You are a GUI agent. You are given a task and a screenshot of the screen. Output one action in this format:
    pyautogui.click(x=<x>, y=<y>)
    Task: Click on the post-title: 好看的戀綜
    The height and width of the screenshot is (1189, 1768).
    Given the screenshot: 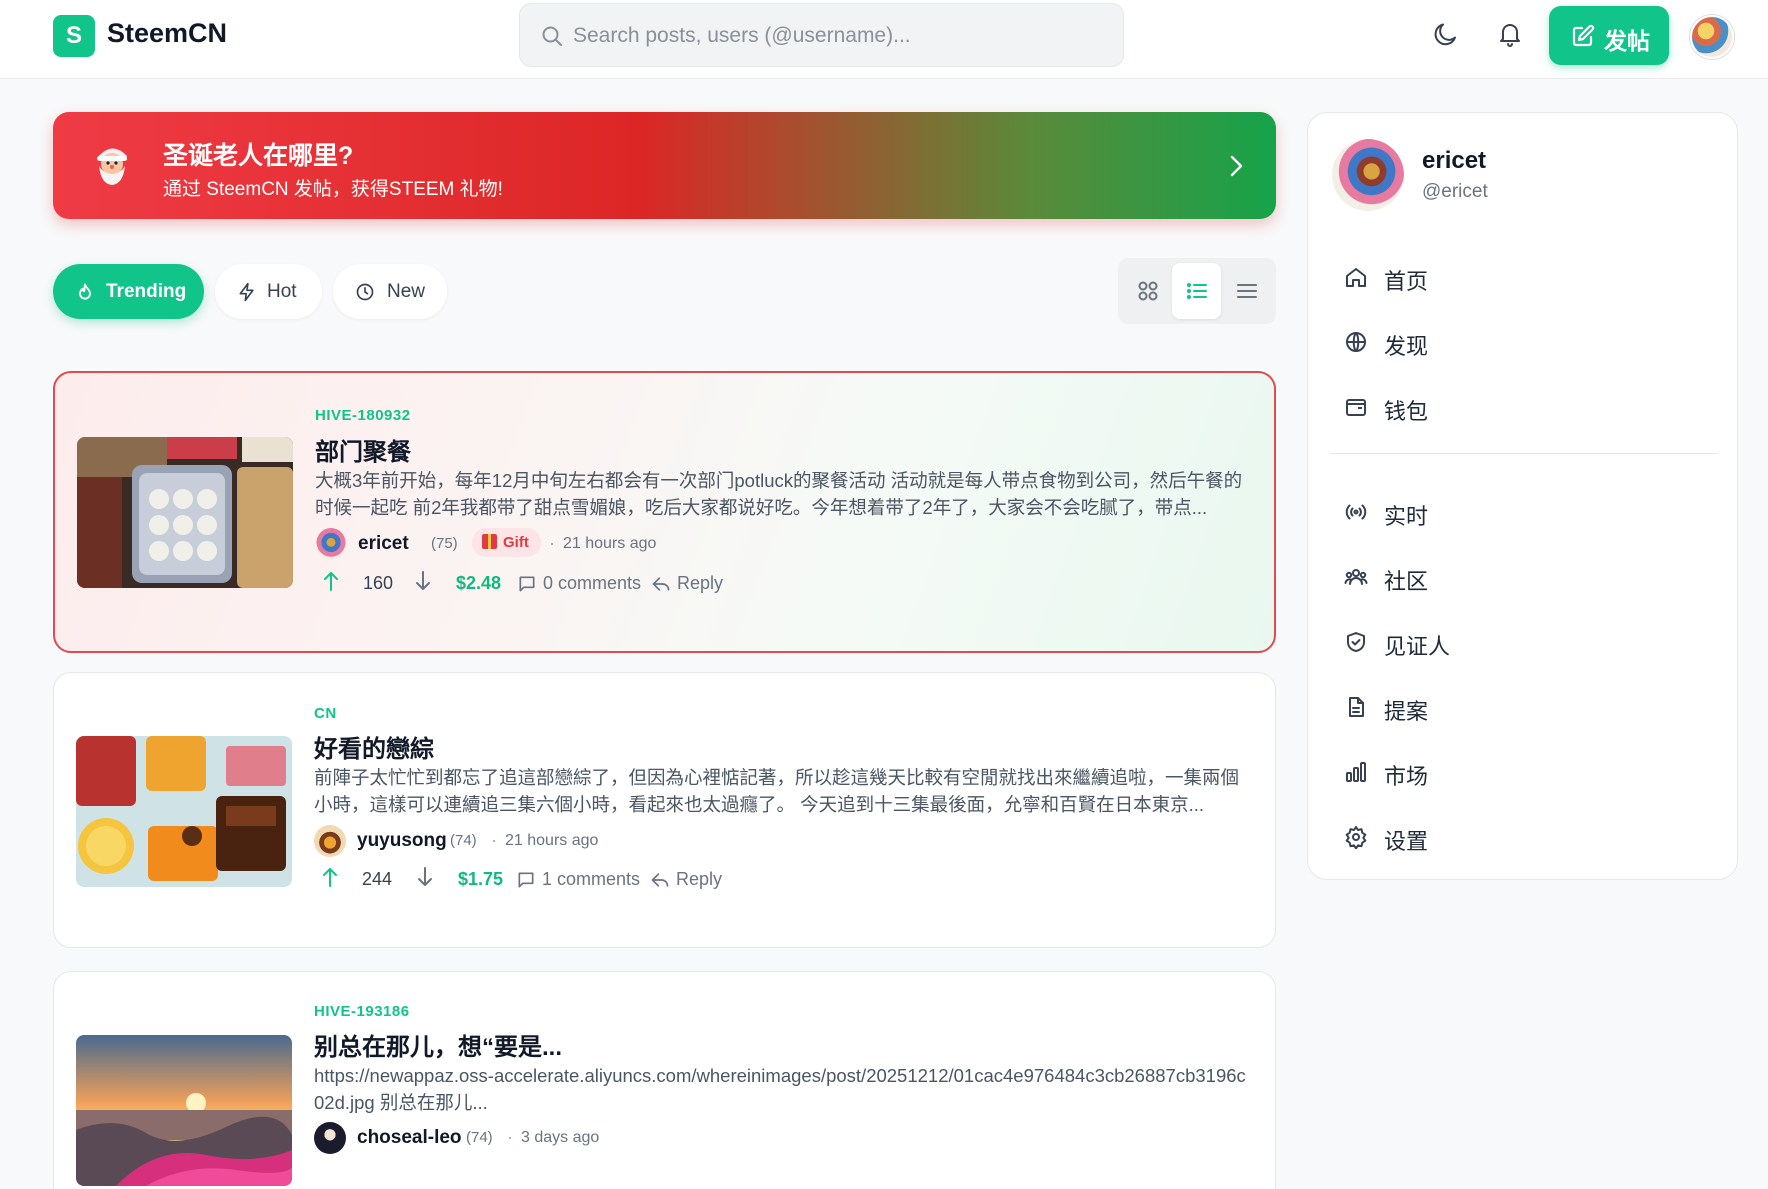 What is the action you would take?
    pyautogui.click(x=374, y=746)
    